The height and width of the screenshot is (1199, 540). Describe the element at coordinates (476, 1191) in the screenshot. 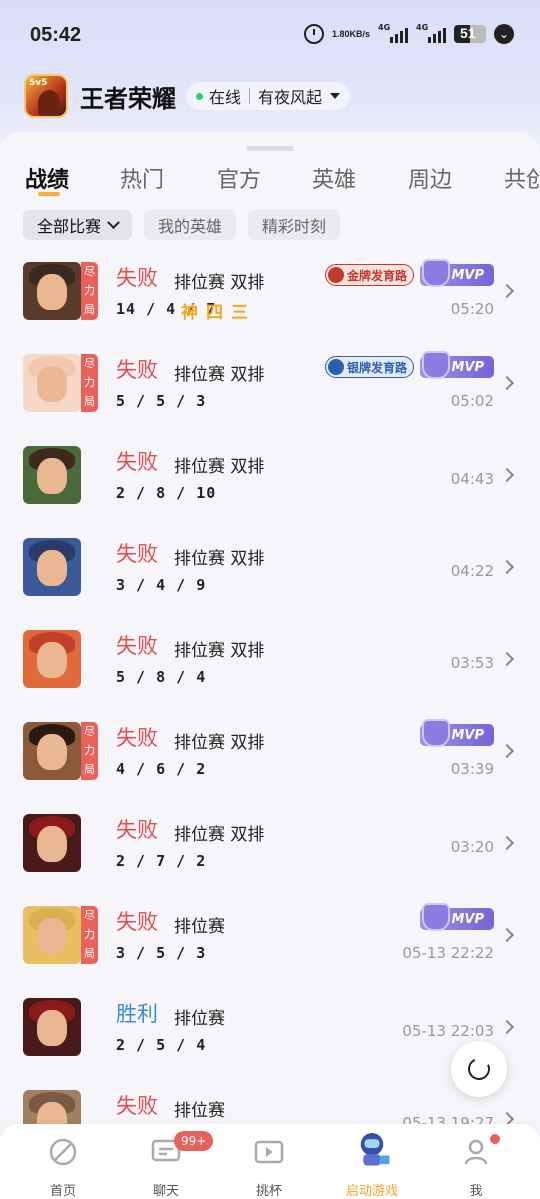

I see `nav-me-label: 我` at that location.